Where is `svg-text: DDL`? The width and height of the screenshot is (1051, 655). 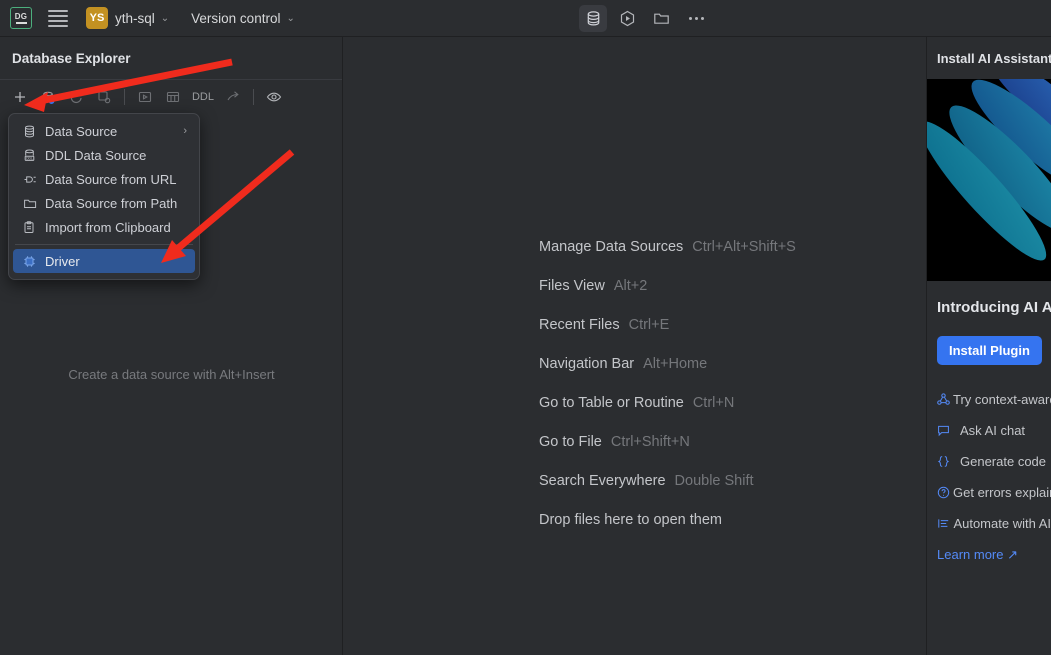 svg-text: DDL is located at coordinates (29, 158).